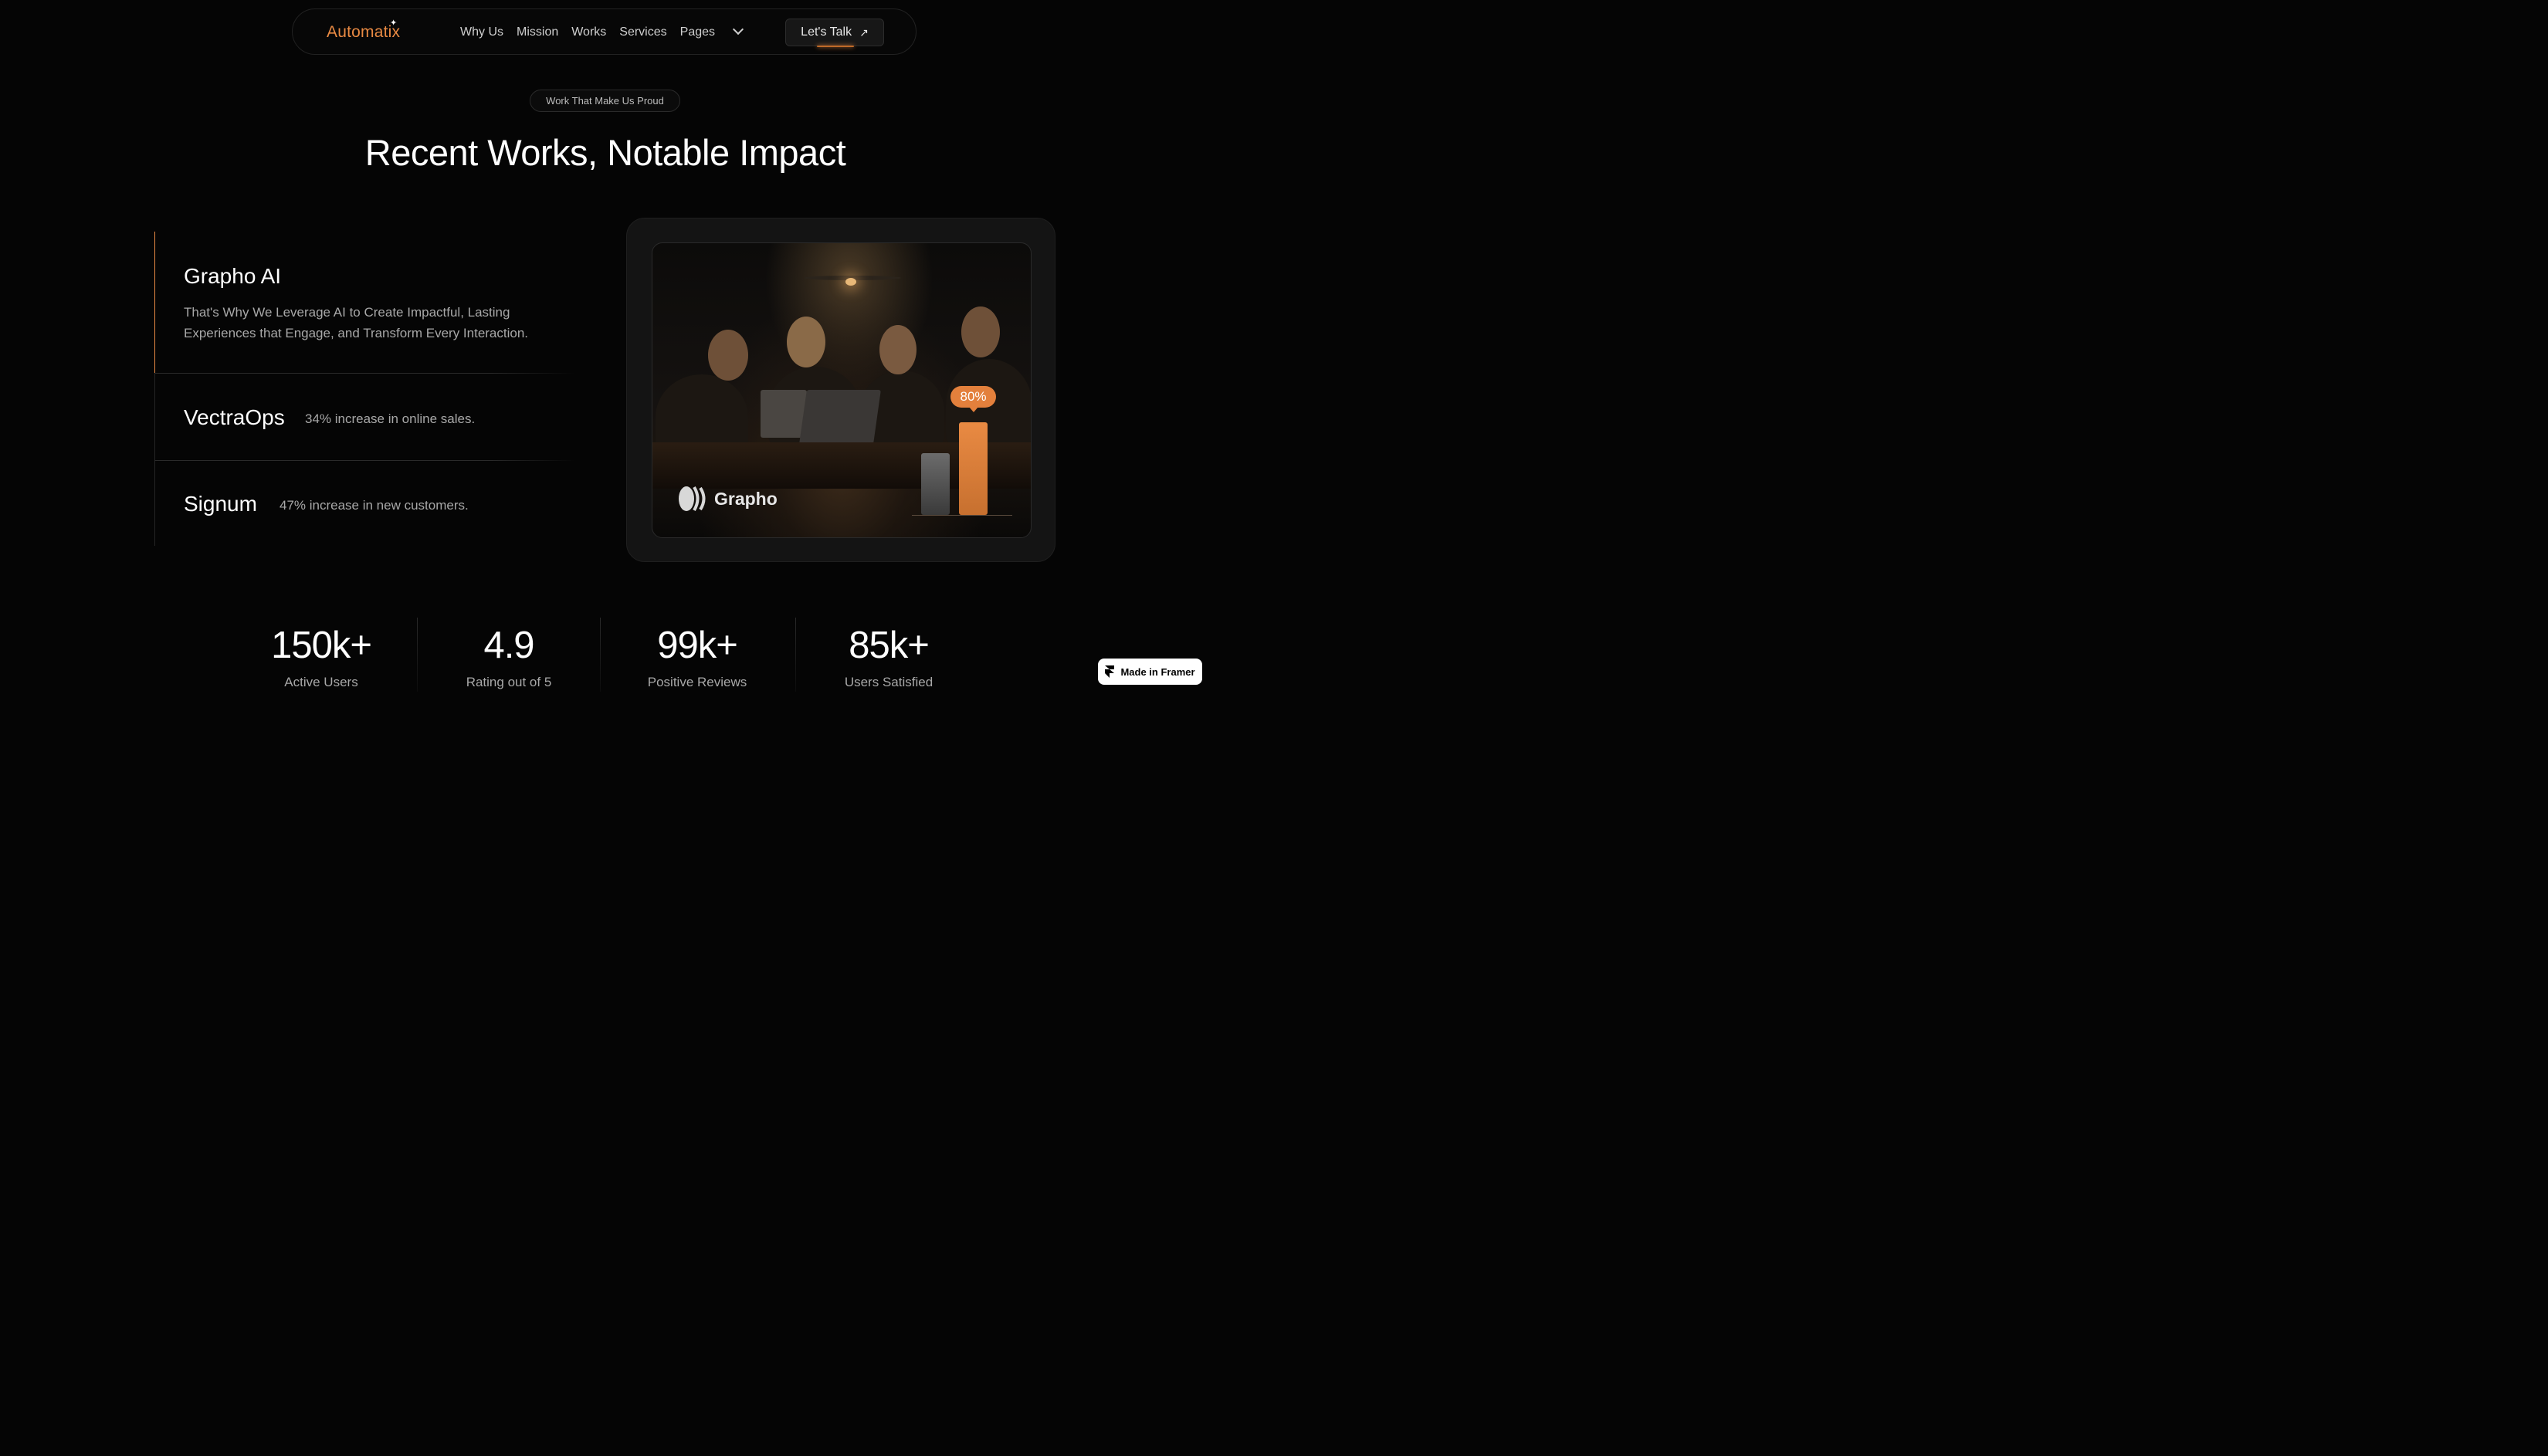 The height and width of the screenshot is (1456, 2548). I want to click on nav-link-why-us: Why Us, so click(481, 32).